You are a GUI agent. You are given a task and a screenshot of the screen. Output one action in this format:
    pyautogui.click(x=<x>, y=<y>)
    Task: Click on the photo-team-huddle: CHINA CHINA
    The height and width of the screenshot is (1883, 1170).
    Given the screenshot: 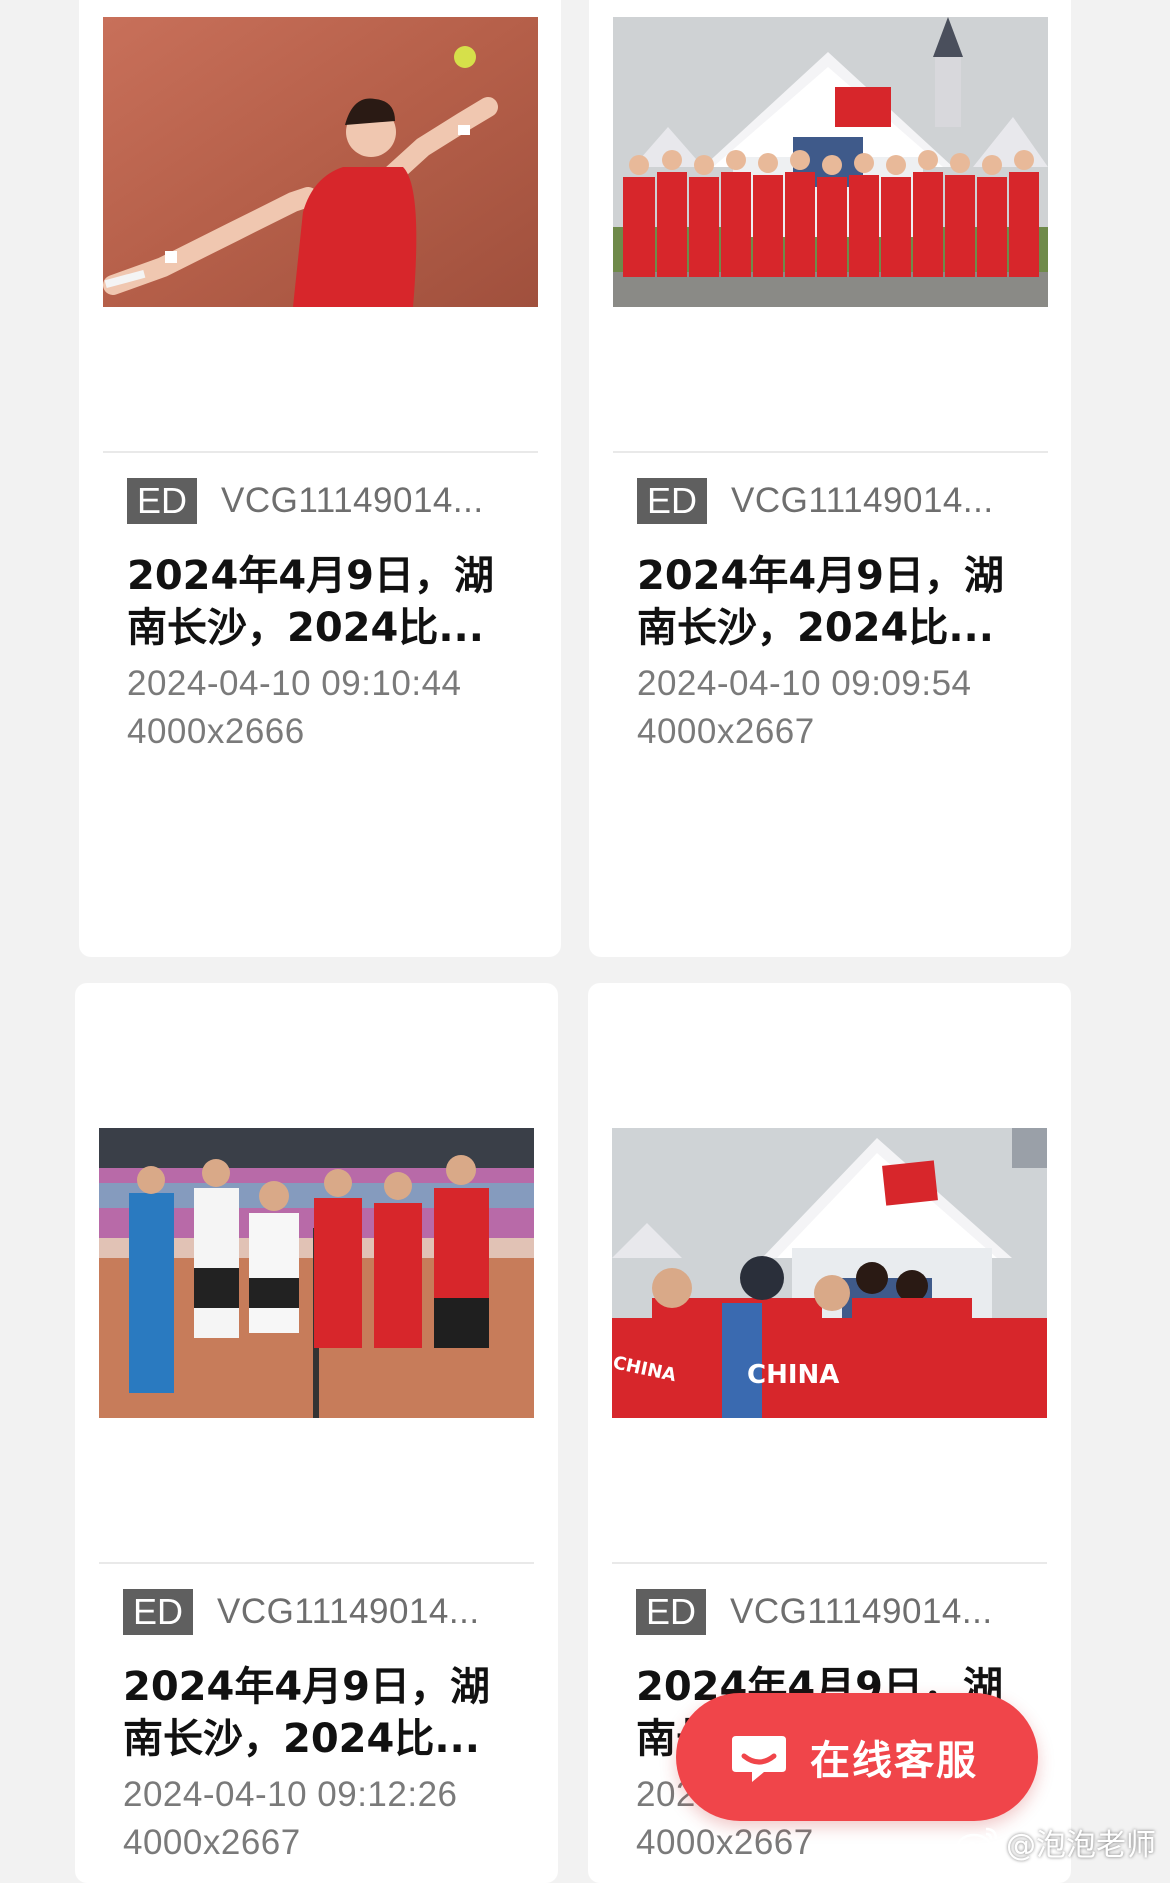 What is the action you would take?
    pyautogui.click(x=829, y=1273)
    